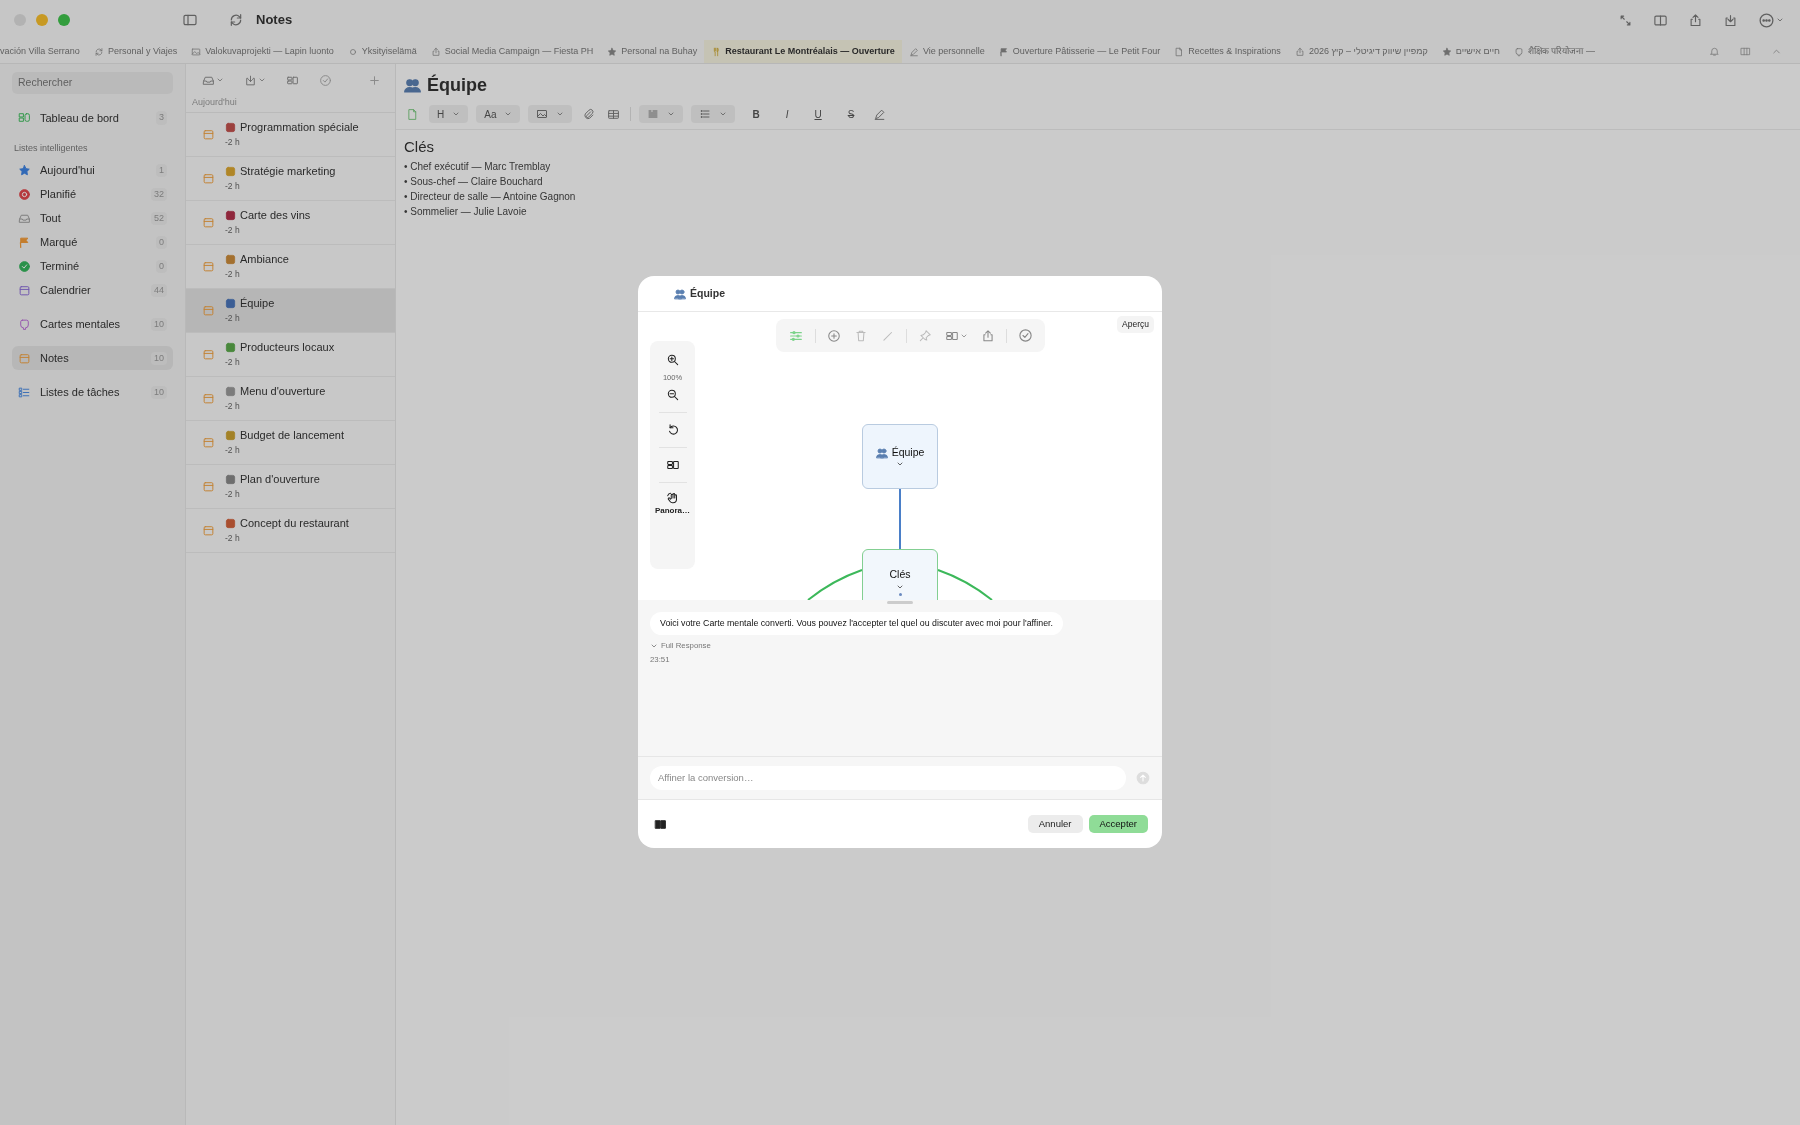  Describe the element at coordinates (1227, 51) in the screenshot. I see `tab: Recettes & Inspirations` at that location.